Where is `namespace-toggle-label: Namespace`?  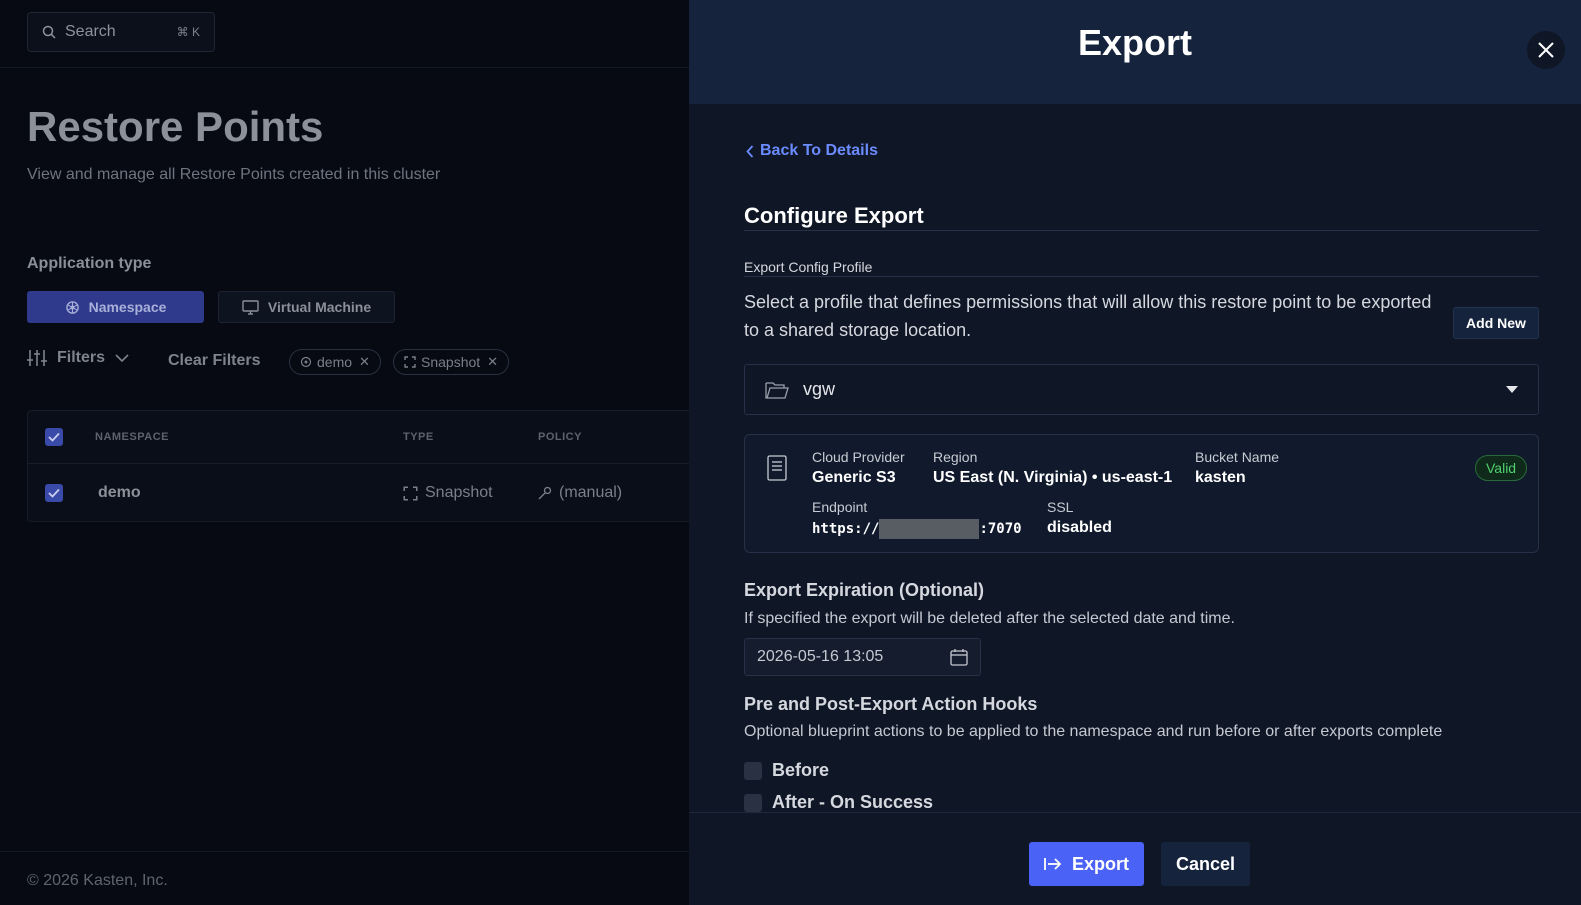
namespace-toggle-label: Namespace is located at coordinates (127, 307).